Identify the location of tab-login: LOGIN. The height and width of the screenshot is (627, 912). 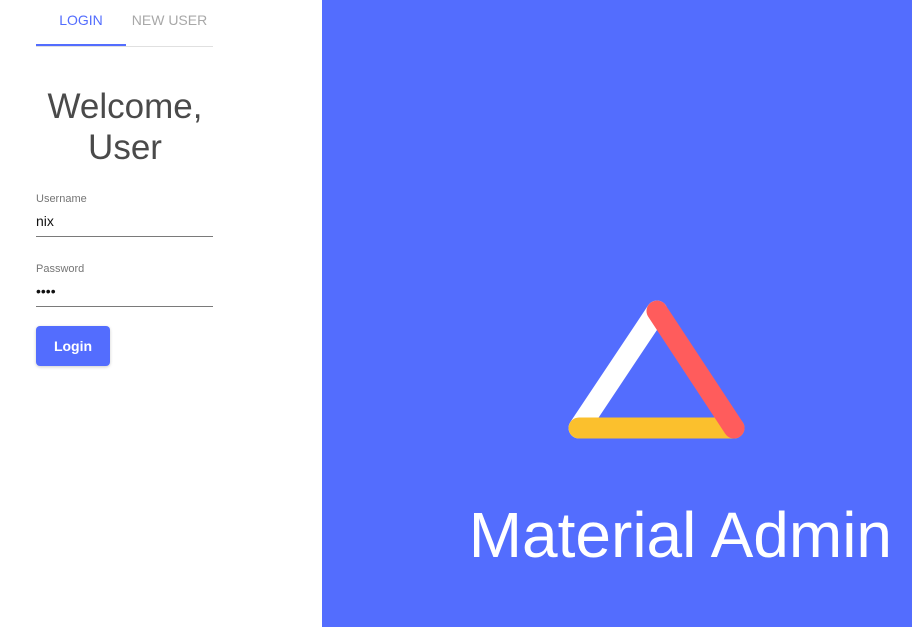
(81, 23).